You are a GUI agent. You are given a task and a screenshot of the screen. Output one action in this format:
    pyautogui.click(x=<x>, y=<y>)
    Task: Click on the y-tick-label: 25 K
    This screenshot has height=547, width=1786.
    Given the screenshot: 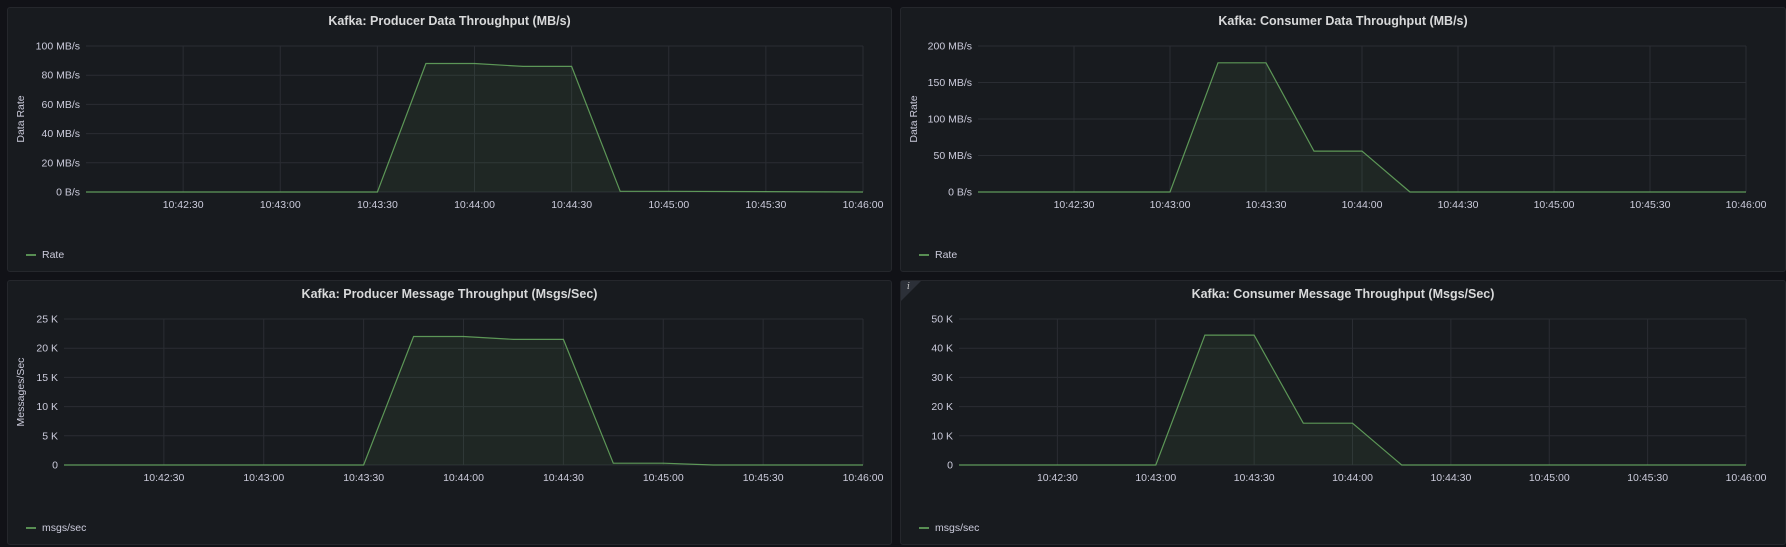 What is the action you would take?
    pyautogui.click(x=47, y=320)
    